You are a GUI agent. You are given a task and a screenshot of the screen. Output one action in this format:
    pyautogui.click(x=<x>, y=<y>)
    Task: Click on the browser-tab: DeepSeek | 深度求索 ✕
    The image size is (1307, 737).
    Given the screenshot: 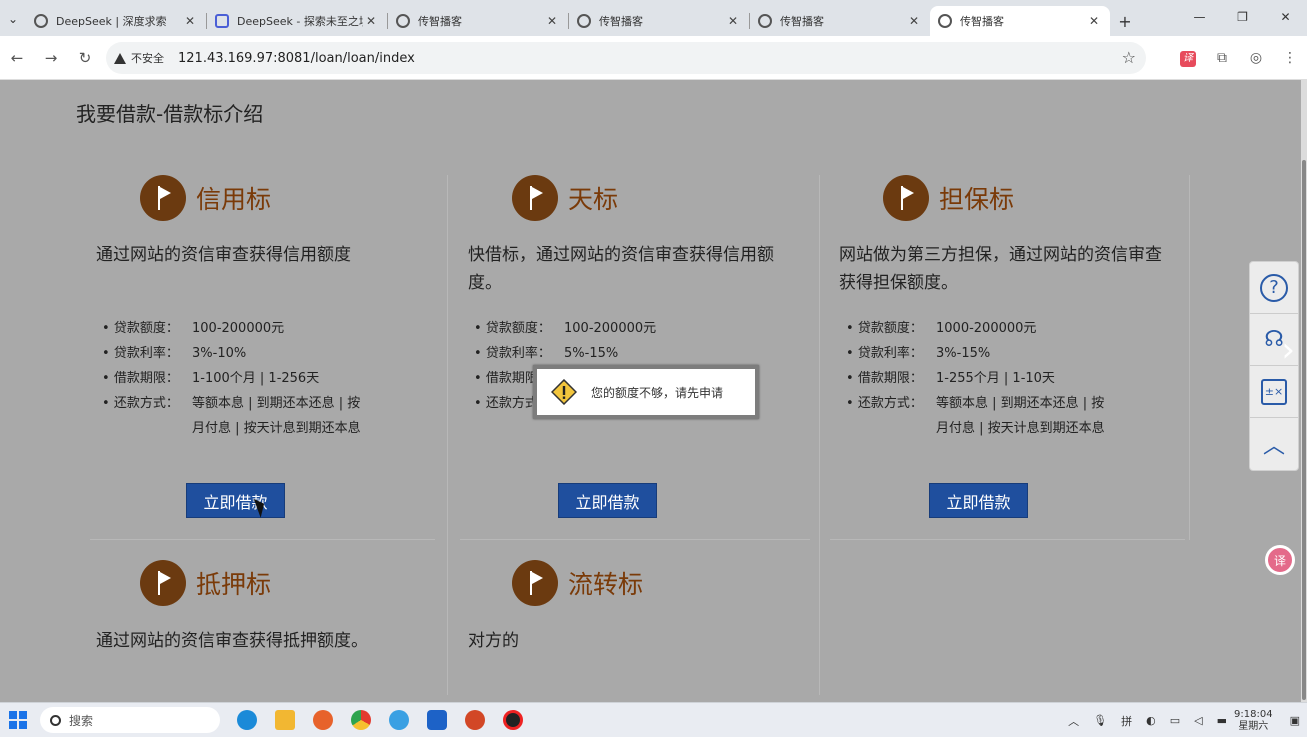 What is the action you would take?
    pyautogui.click(x=116, y=21)
    